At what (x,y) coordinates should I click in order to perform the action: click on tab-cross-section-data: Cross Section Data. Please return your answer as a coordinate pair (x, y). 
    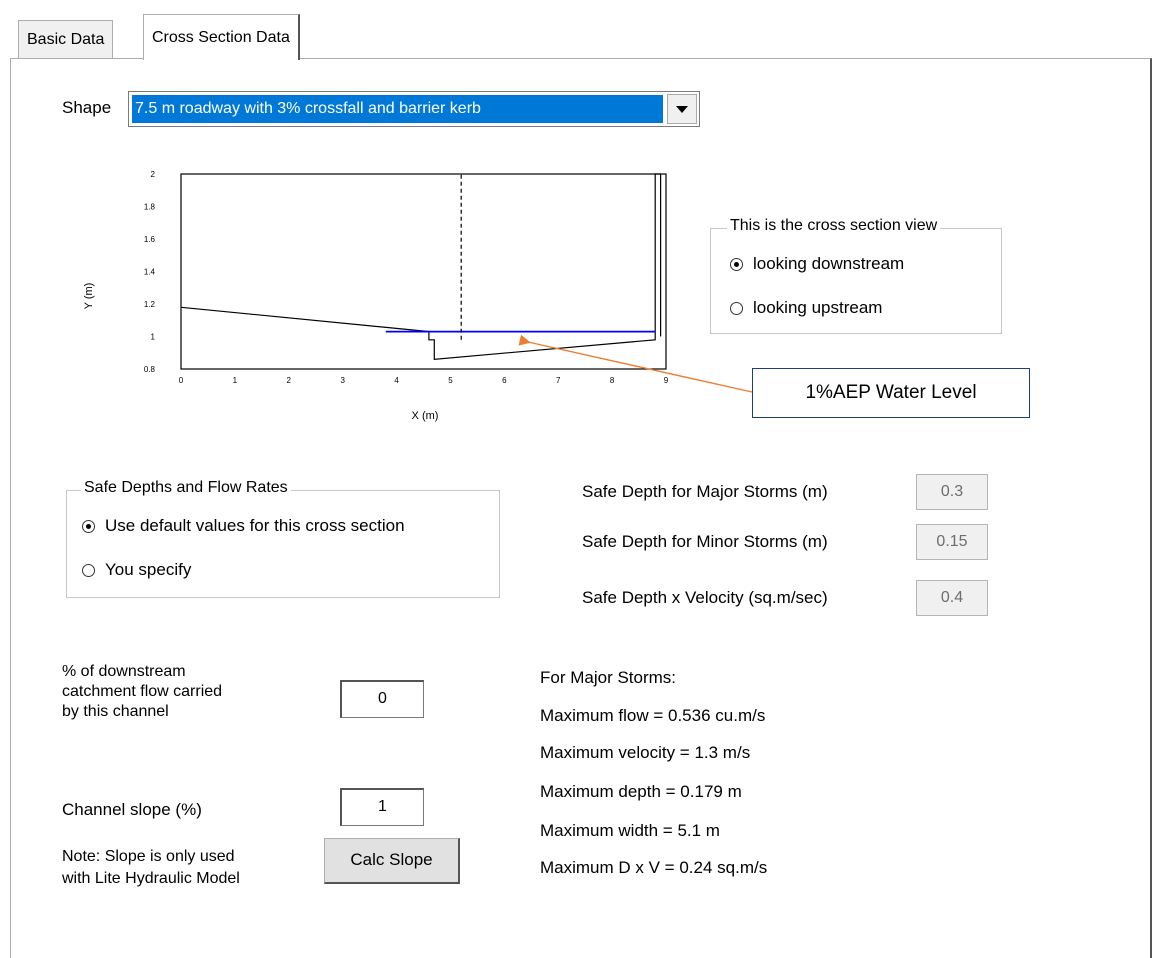
    Looking at the image, I should click on (221, 37).